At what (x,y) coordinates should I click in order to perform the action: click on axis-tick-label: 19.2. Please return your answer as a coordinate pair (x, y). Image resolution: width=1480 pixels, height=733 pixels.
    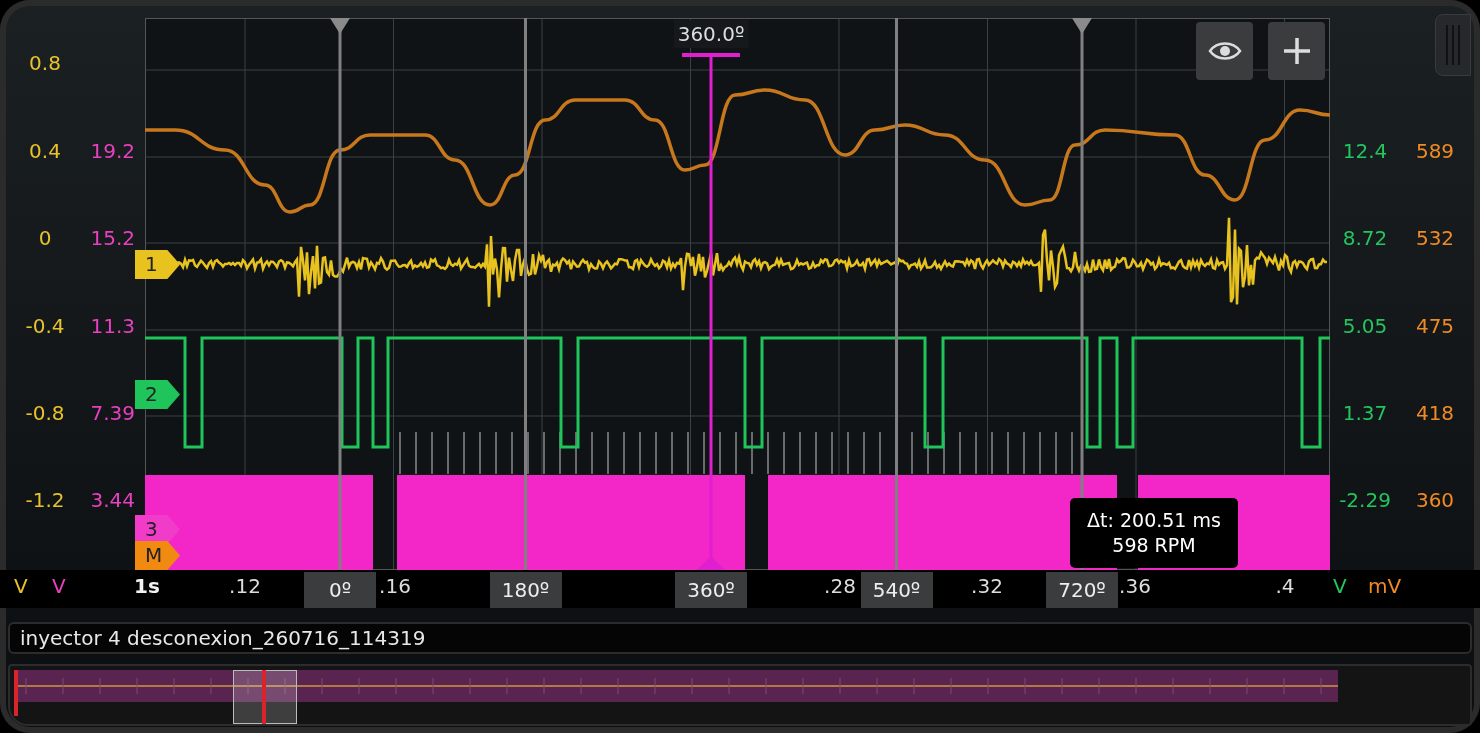
    Looking at the image, I should click on (112, 150).